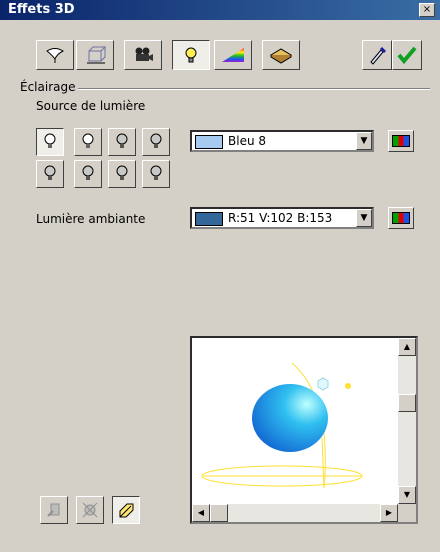 The width and height of the screenshot is (440, 552). I want to click on light-rotate-icon, so click(90, 510).